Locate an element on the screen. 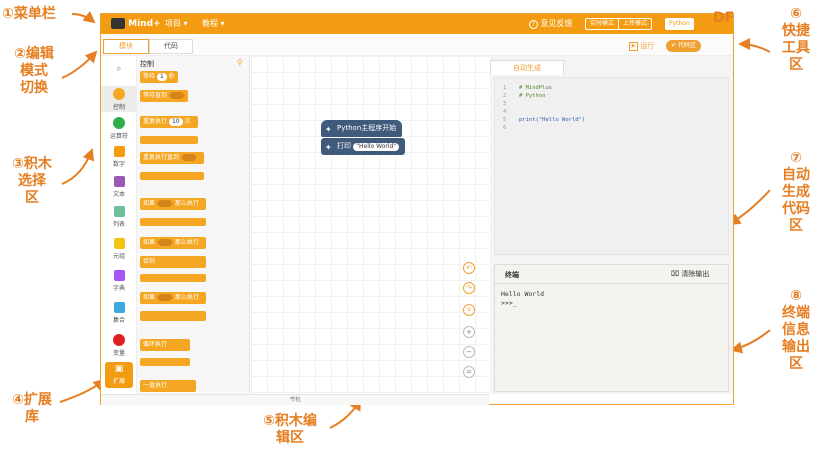  category-list: 列表 is located at coordinates (119, 217).